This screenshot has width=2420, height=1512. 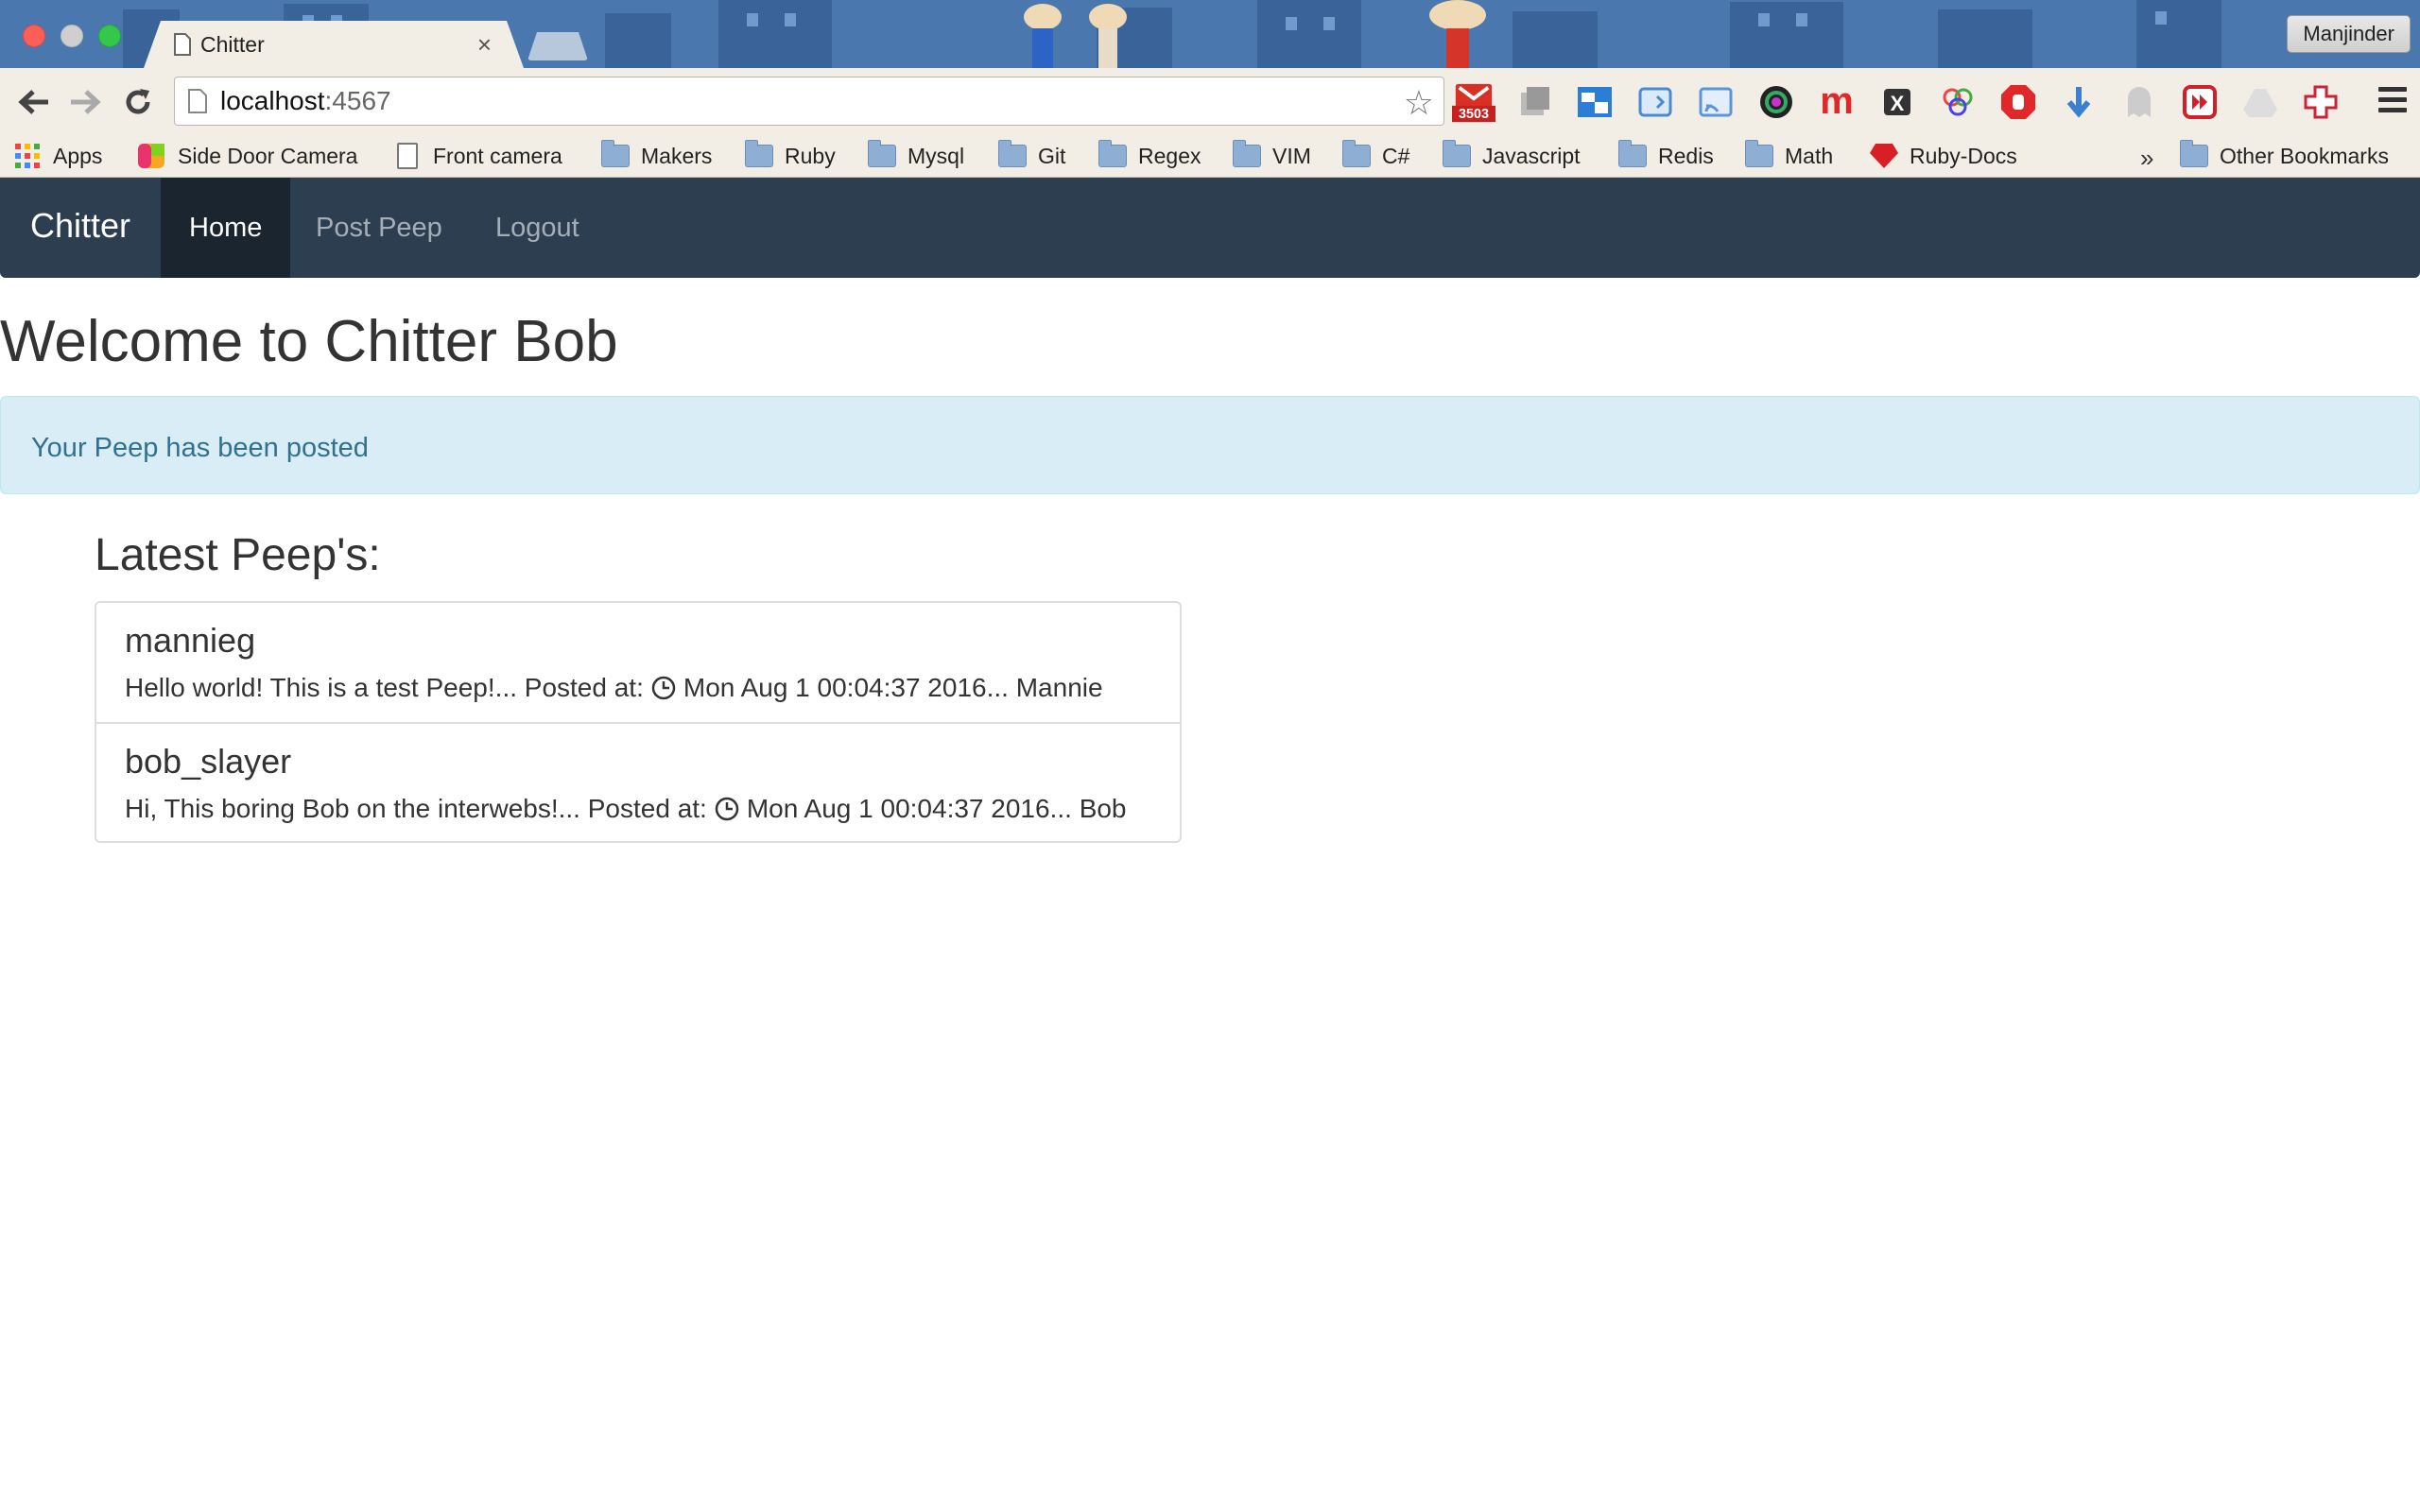 I want to click on bookmark-ruby-docs: Ruby-Docs, so click(x=1943, y=156).